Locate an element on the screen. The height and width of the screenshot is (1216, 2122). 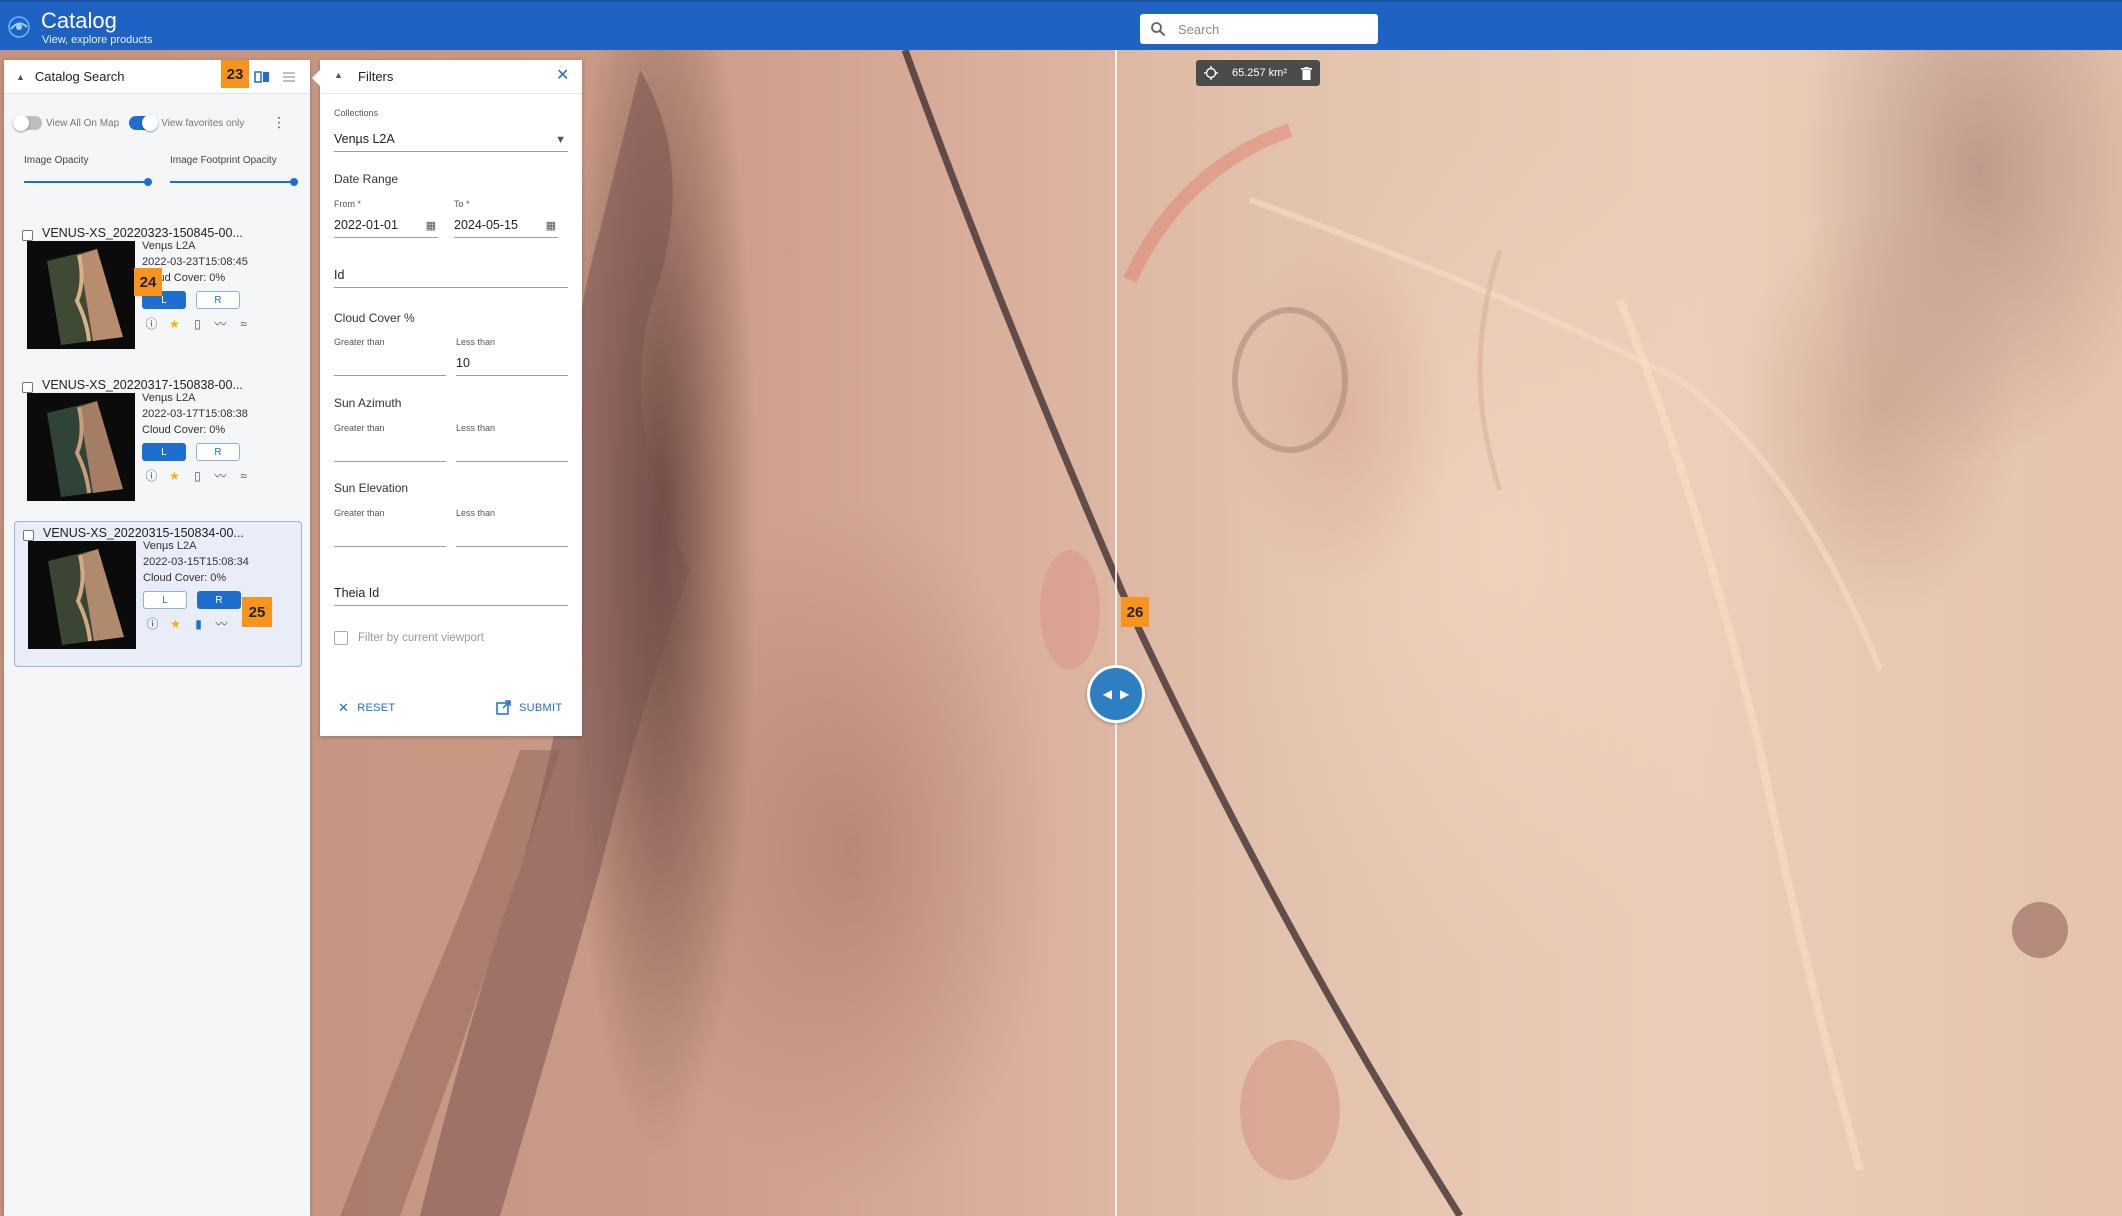
swipe-divider is located at coordinates (1116, 633).